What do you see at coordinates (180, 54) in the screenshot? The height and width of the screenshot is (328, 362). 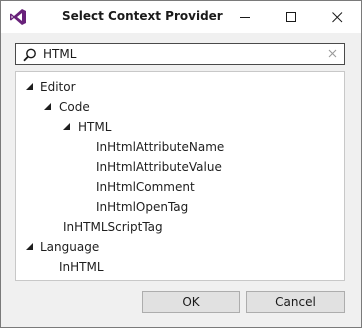 I see `search-input: HTML` at bounding box center [180, 54].